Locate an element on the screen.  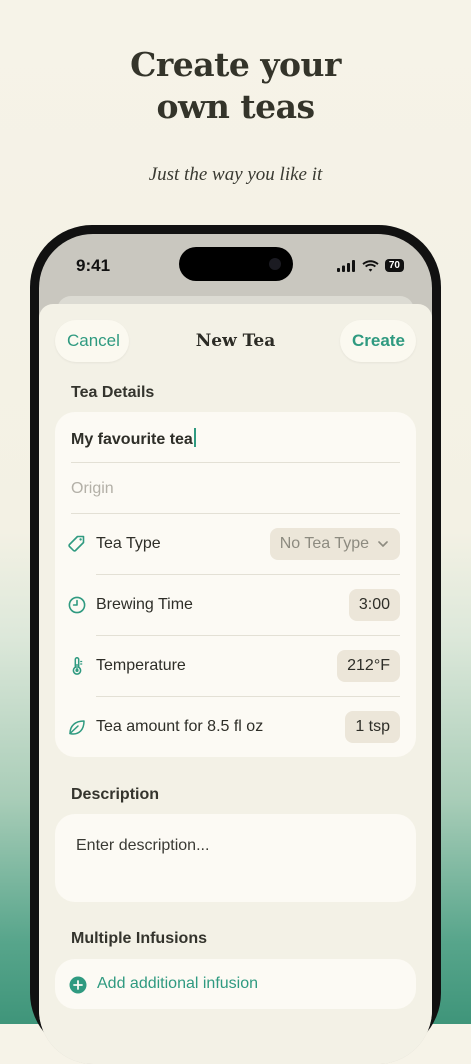
text-cursor is located at coordinates (194, 437).